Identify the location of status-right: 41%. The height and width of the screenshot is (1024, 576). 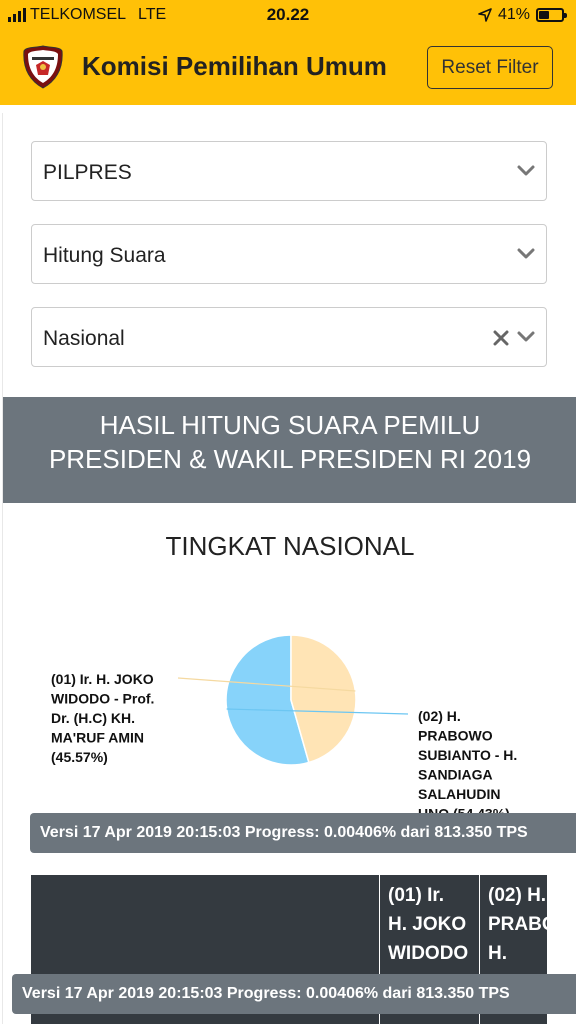
(522, 15).